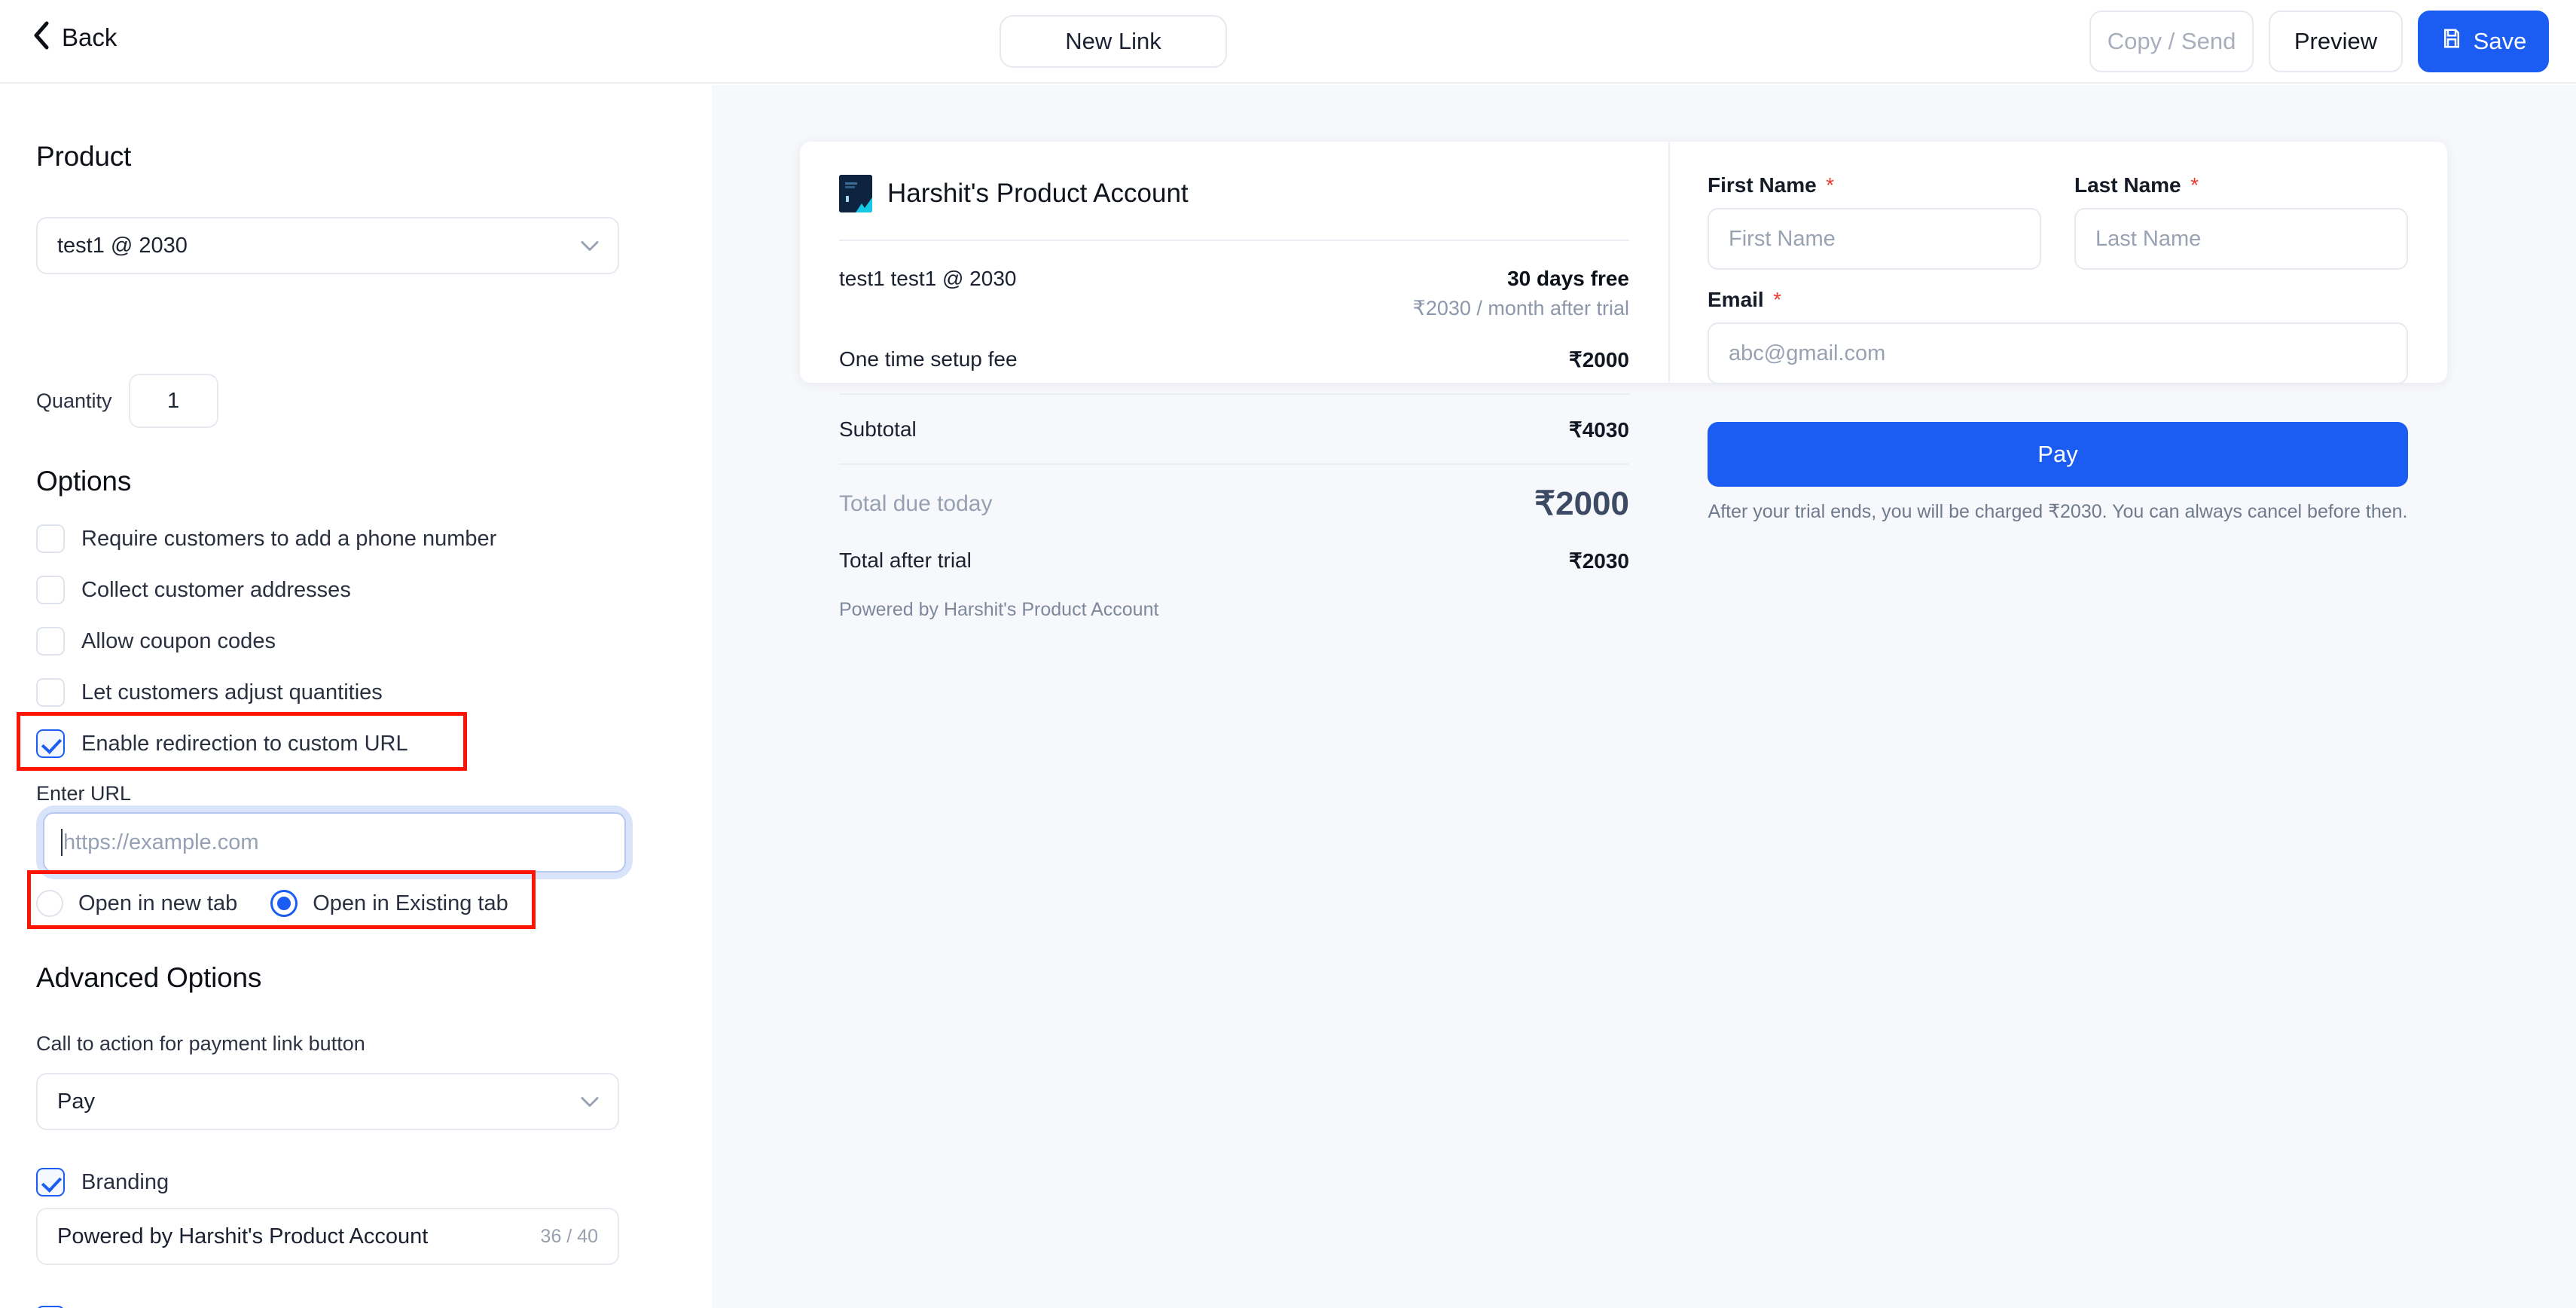 The height and width of the screenshot is (1308, 2576). Describe the element at coordinates (878, 429) in the screenshot. I see `row-label: Subtotal` at that location.